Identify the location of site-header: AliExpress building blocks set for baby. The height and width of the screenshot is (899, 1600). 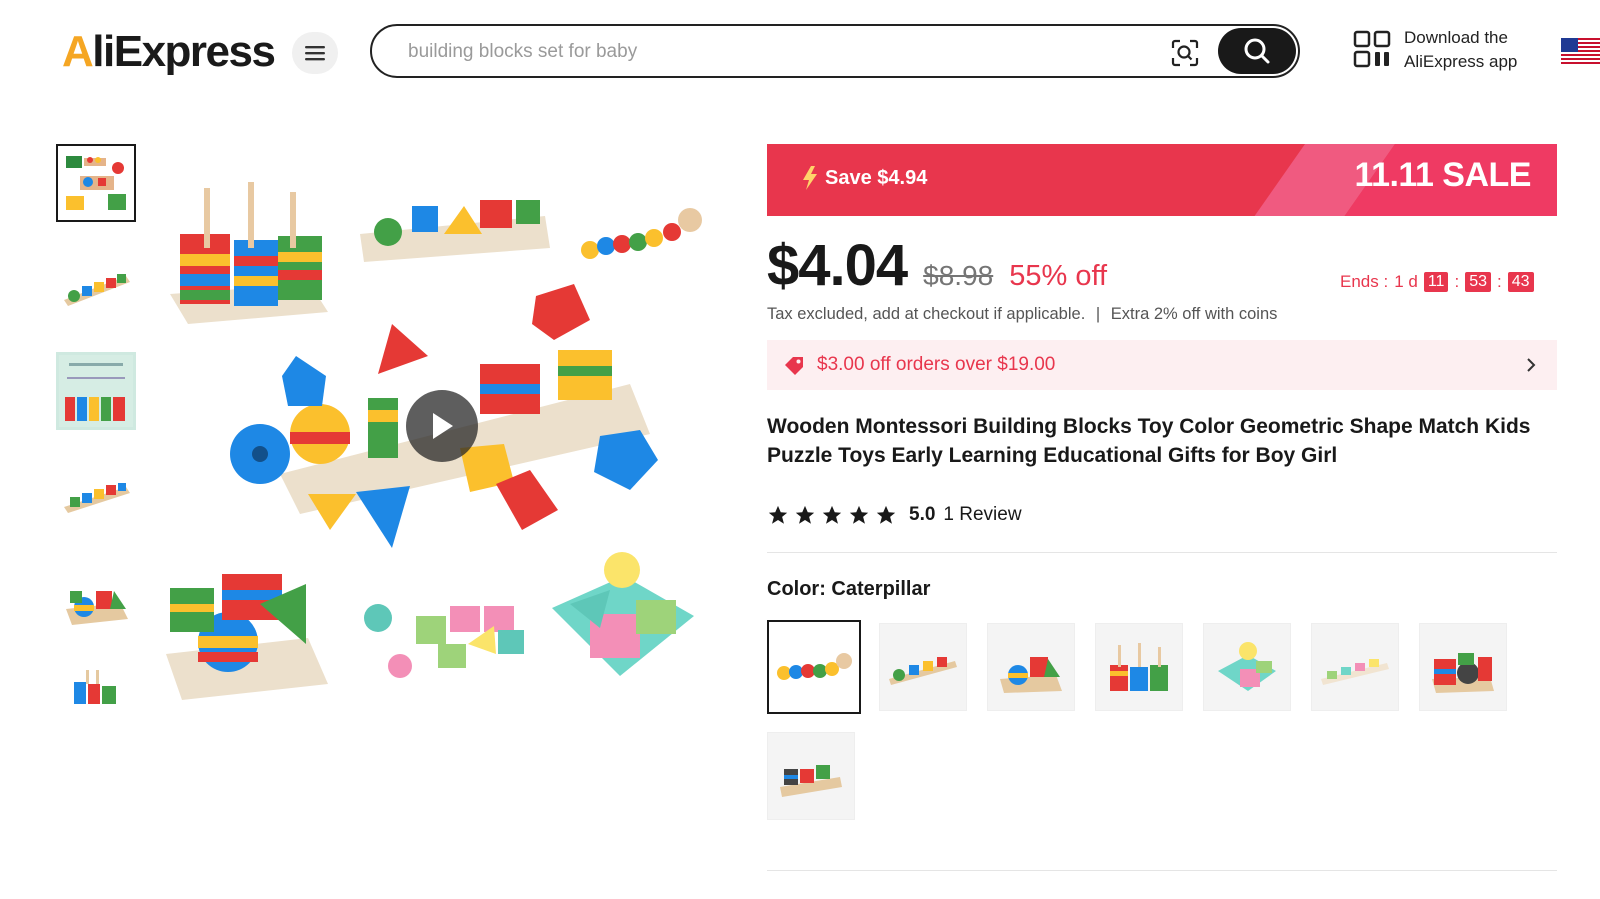
(800, 50).